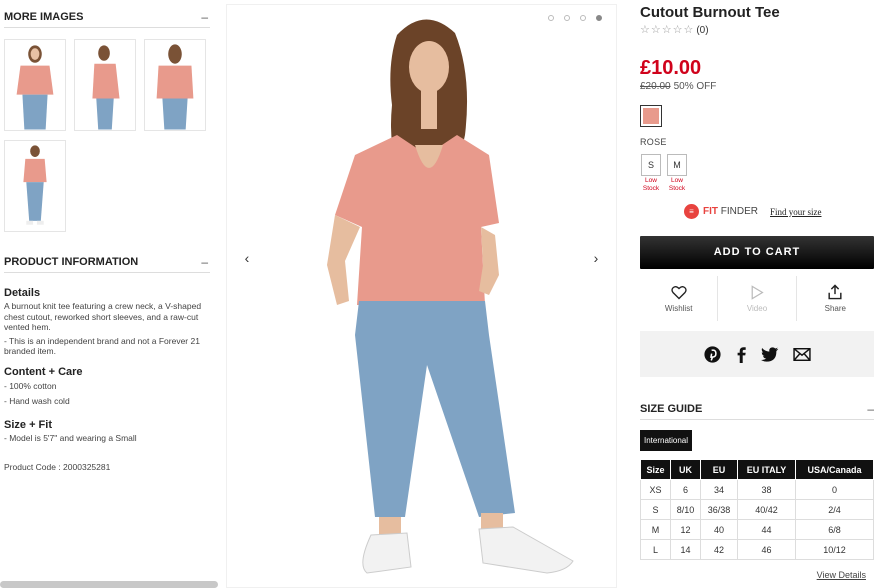 The image size is (874, 588). Describe the element at coordinates (834, 529) in the screenshot. I see `table-cell: 6/8` at that location.